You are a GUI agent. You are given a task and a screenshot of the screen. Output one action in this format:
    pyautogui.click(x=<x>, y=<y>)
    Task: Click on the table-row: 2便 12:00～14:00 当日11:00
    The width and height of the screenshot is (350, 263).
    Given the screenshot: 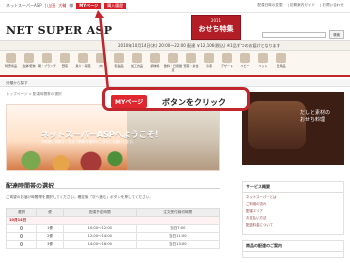 What is the action you would take?
    pyautogui.click(x=113, y=236)
    